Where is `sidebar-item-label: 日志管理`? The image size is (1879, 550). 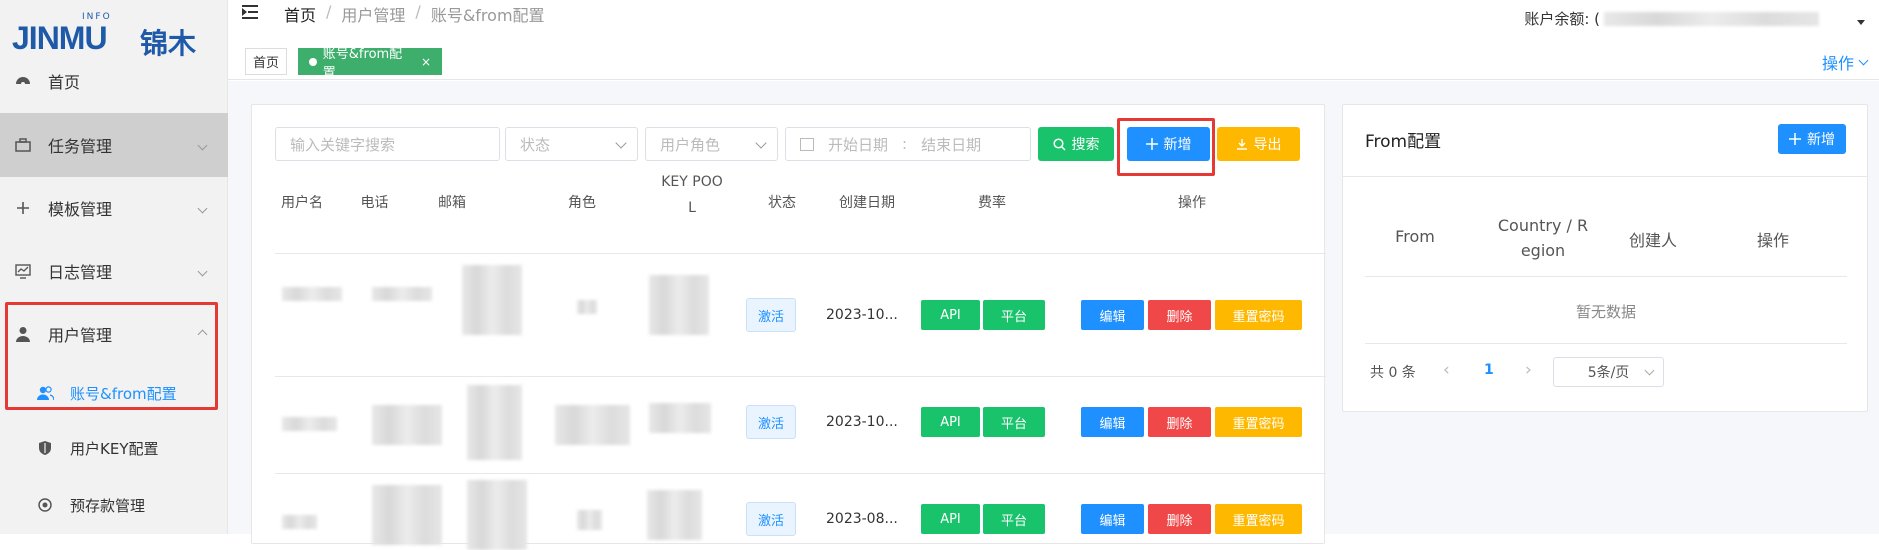
sidebar-item-label: 日志管理 is located at coordinates (80, 272).